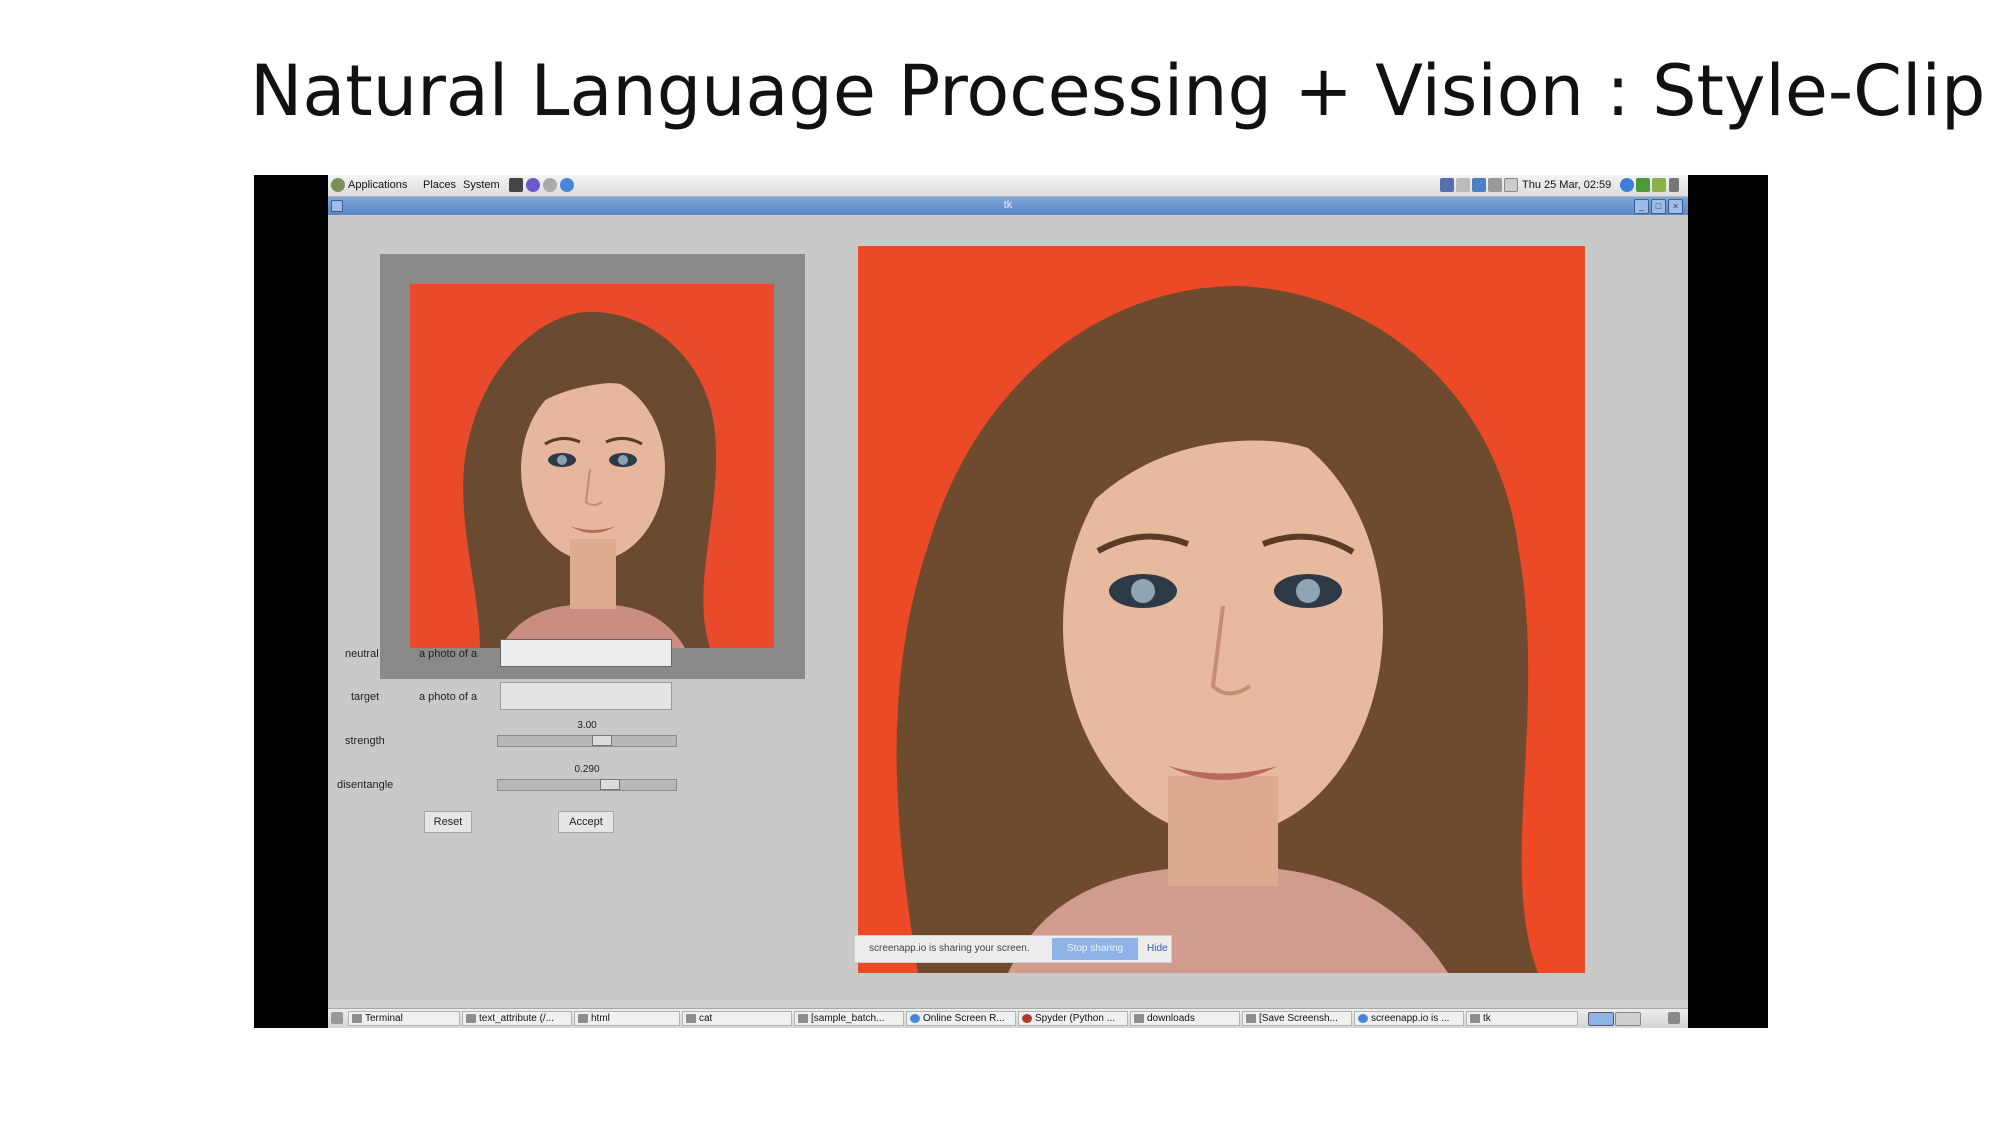 Image resolution: width=2000 pixels, height=1125 pixels. Describe the element at coordinates (587, 785) in the screenshot. I see `disentangle-trough` at that location.